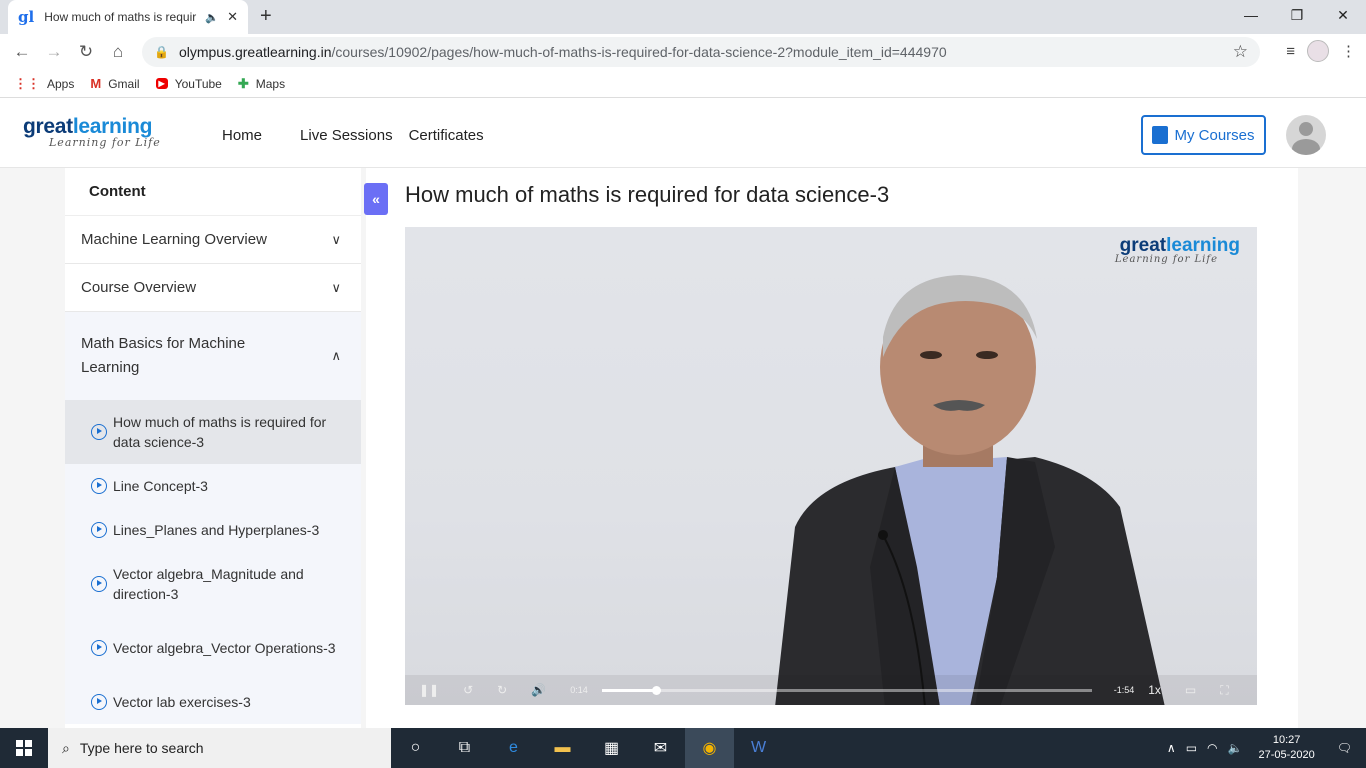  What do you see at coordinates (44, 84) in the screenshot?
I see `bookmark-apps: ⋮⋮ Apps` at bounding box center [44, 84].